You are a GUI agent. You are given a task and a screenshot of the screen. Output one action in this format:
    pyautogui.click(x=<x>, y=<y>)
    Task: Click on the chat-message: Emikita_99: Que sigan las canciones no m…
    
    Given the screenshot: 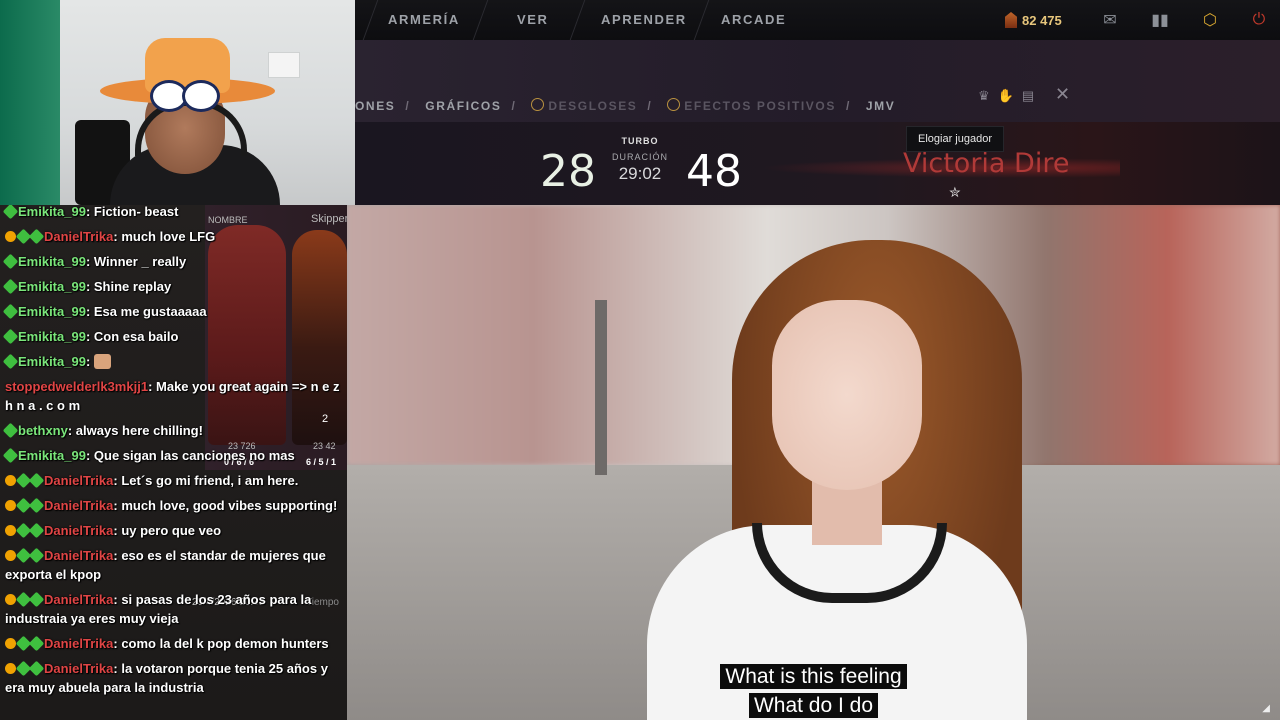 What is the action you would take?
    pyautogui.click(x=173, y=455)
    